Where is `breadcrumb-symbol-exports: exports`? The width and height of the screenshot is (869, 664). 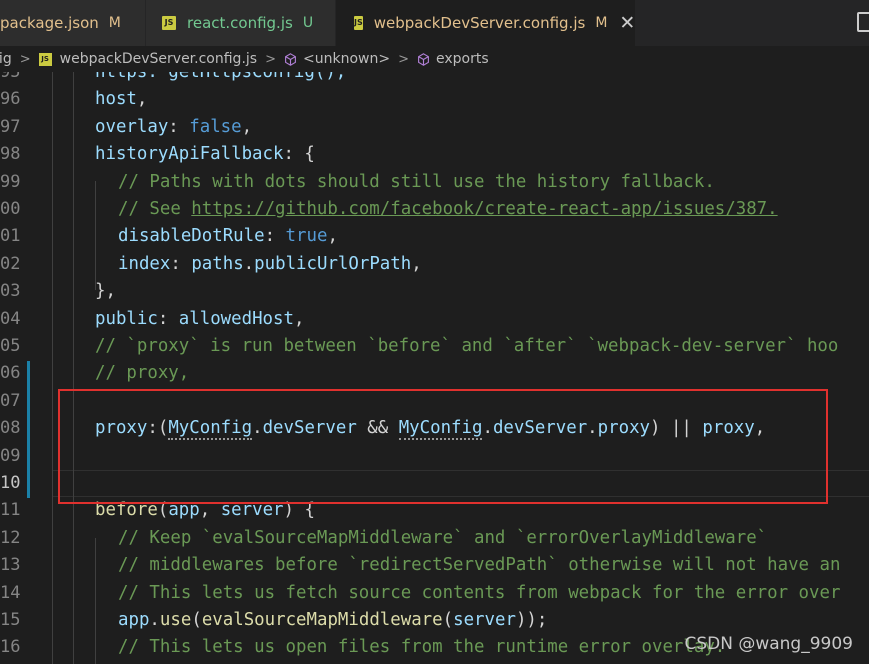
breadcrumb-symbol-exports: exports is located at coordinates (453, 59).